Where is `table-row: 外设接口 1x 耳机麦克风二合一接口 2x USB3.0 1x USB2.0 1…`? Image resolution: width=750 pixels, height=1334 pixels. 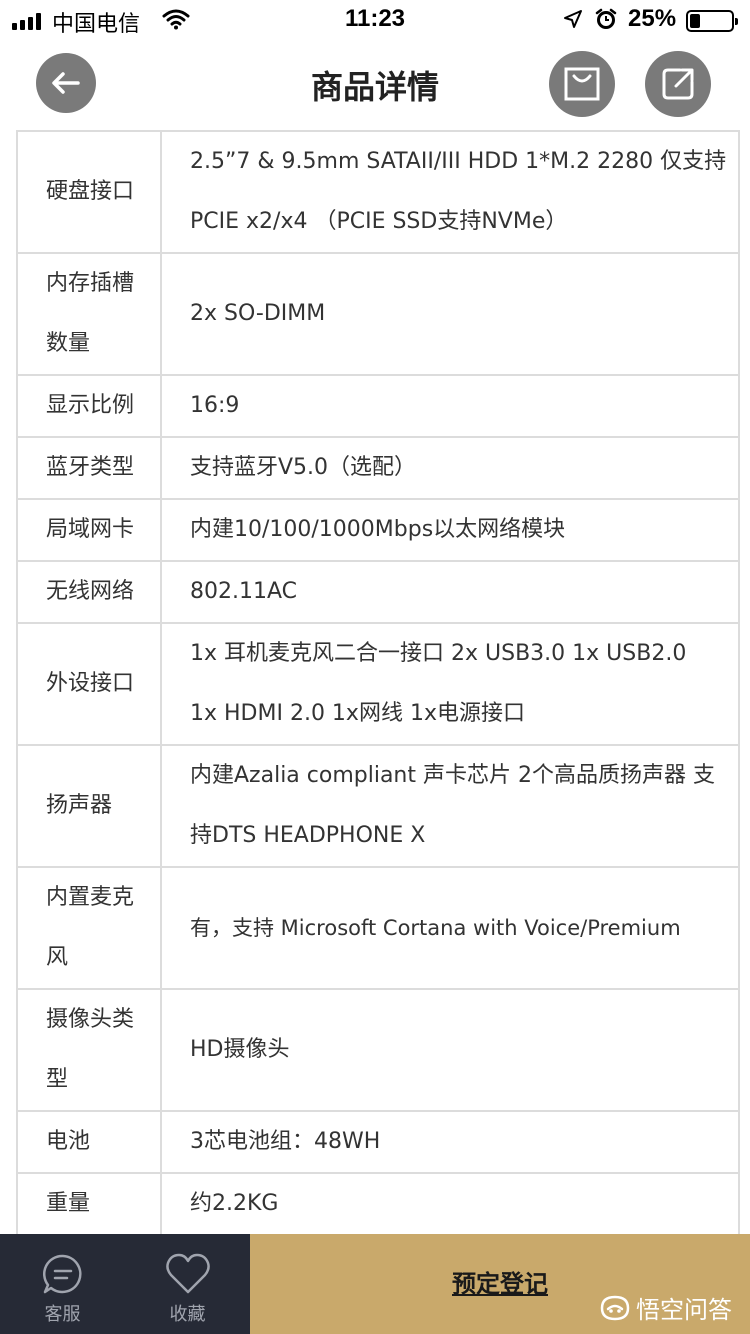
table-row: 外设接口 1x 耳机麦克风二合一接口 2x USB3.0 1x USB2.0 1… is located at coordinates (378, 684).